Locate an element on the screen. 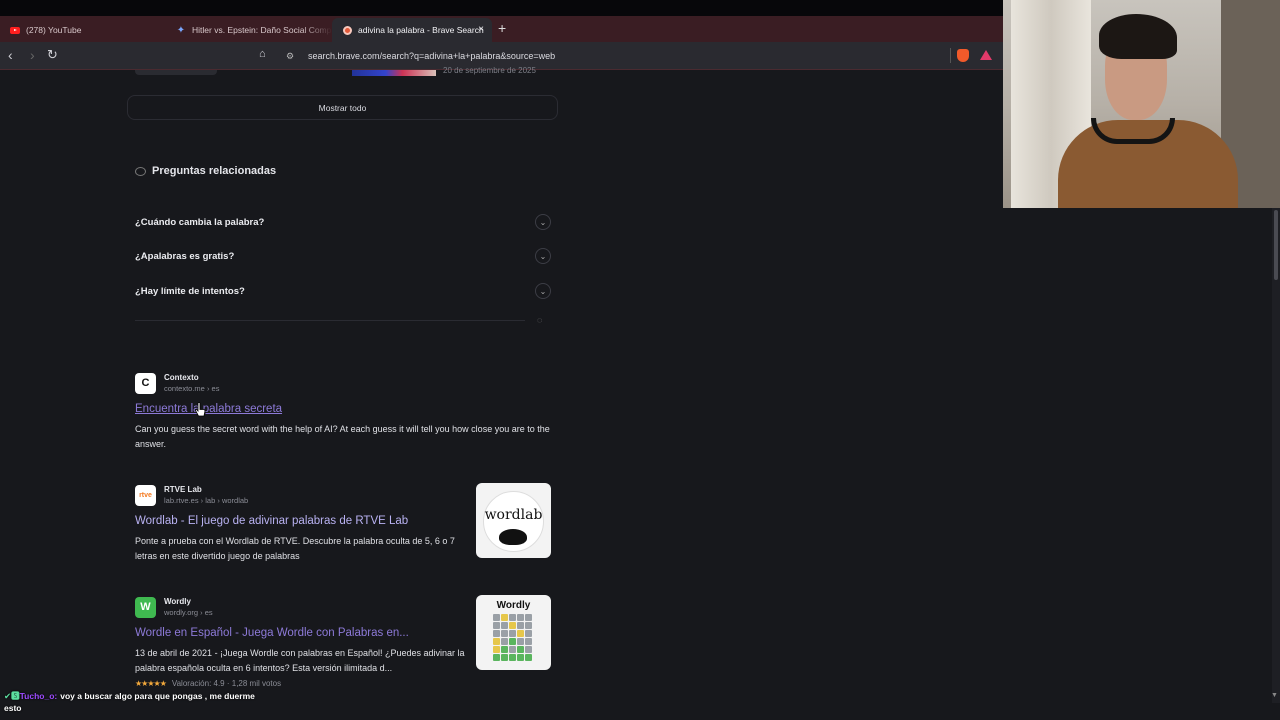 Image resolution: width=1280 pixels, height=720 pixels. tab-youtube: (278) YouTube is located at coordinates (83, 30).